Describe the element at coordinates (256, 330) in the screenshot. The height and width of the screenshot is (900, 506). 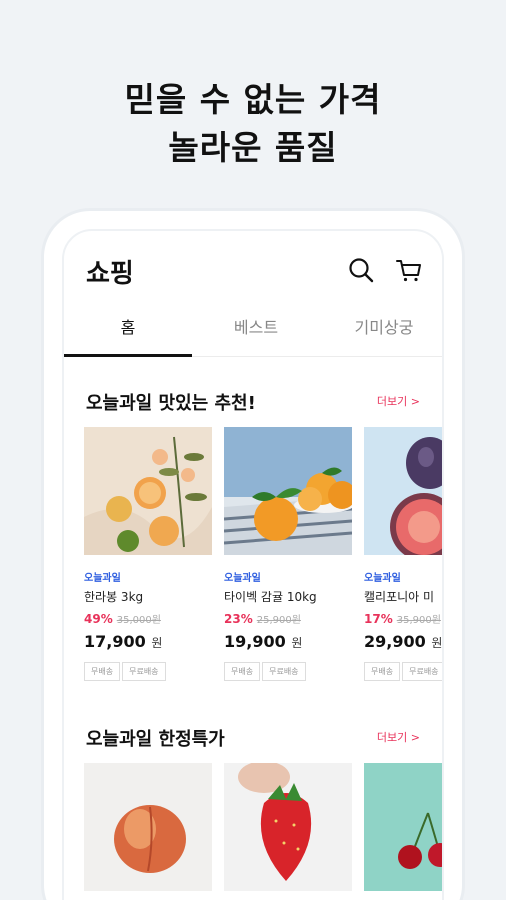
I see `tab-best: 베스트` at that location.